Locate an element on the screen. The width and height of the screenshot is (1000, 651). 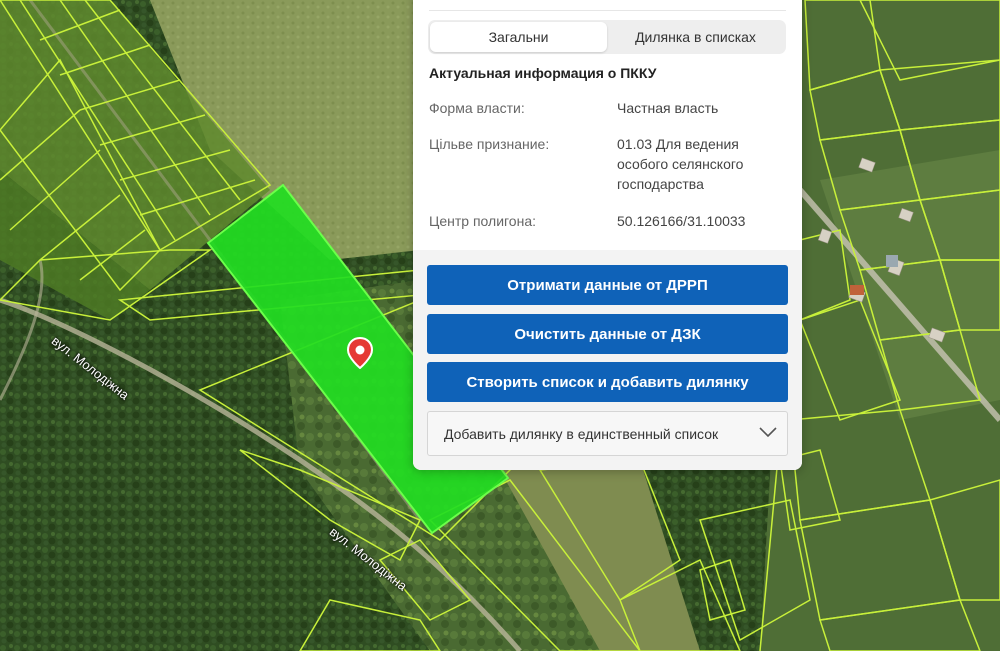
tab-general: Загальни is located at coordinates (518, 37).